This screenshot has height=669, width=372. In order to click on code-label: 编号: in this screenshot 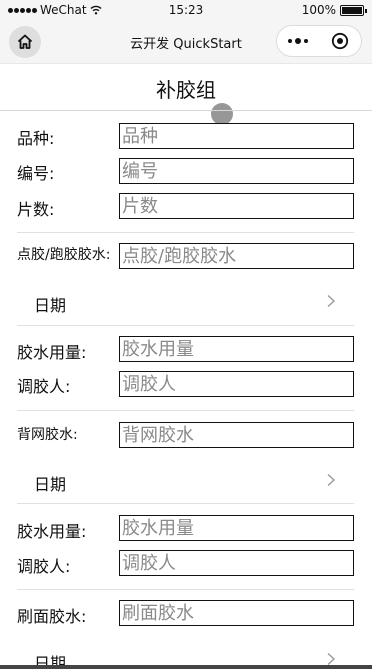, I will do `click(36, 173)`.